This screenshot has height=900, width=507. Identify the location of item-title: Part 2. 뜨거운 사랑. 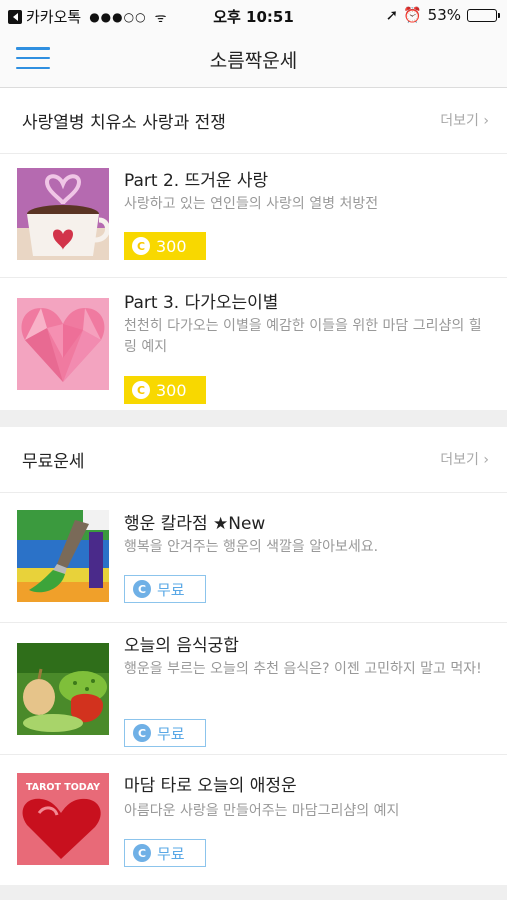
(196, 181).